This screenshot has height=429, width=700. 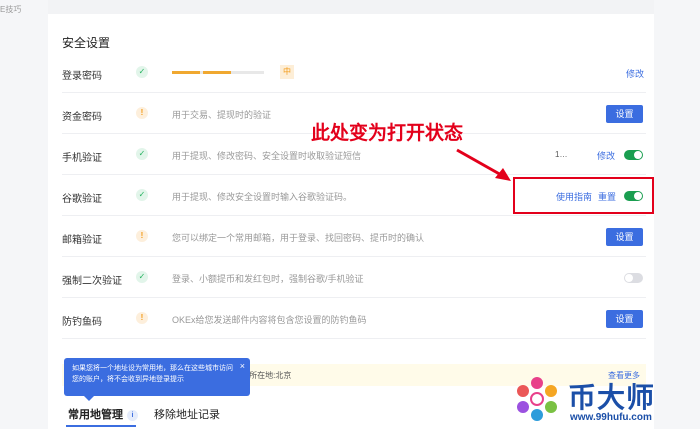 What do you see at coordinates (612, 397) in the screenshot?
I see `watermark-brand: 币大师` at bounding box center [612, 397].